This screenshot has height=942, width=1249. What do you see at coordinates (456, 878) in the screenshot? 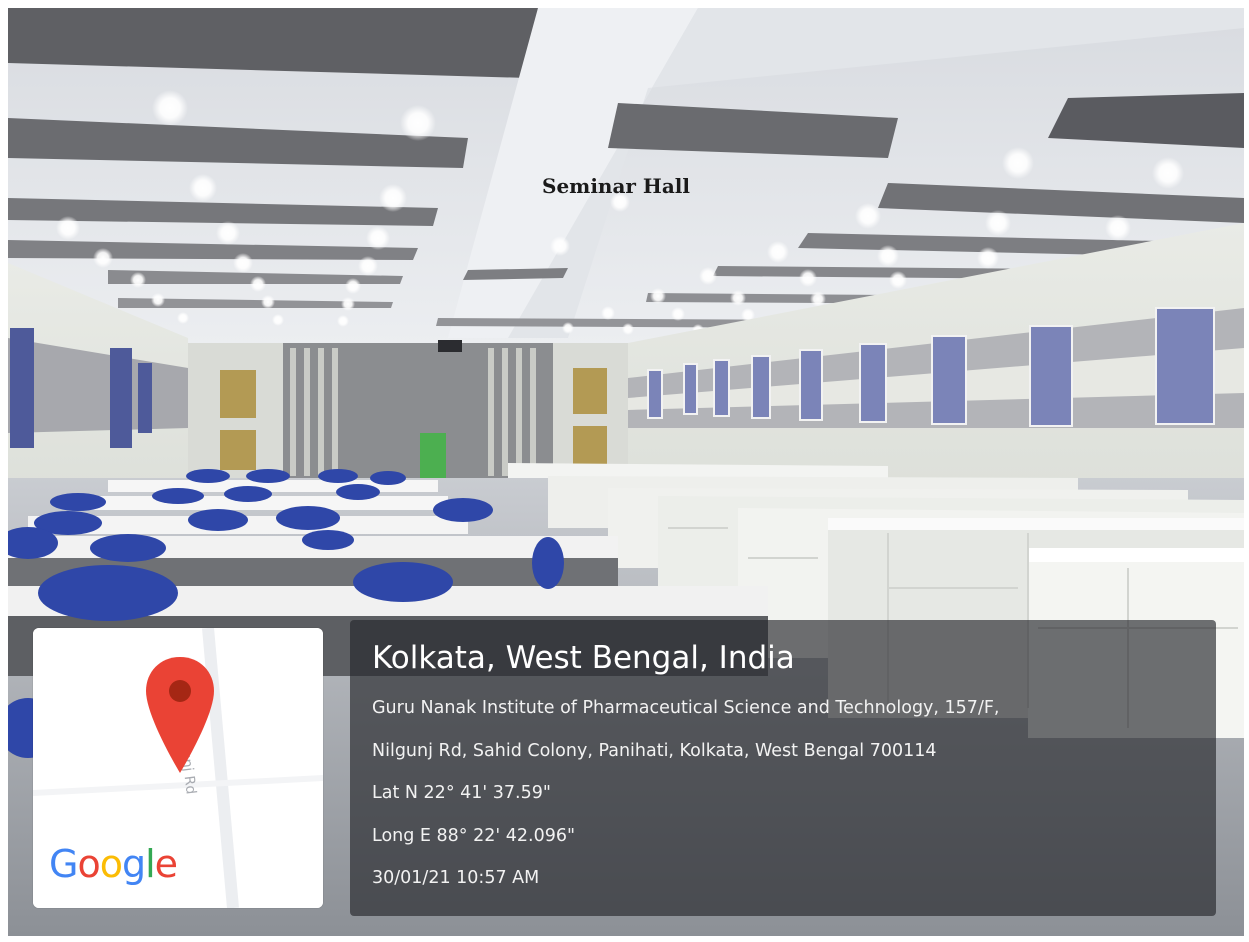
I see `timestamp: 30/01/21 10:57 AM` at bounding box center [456, 878].